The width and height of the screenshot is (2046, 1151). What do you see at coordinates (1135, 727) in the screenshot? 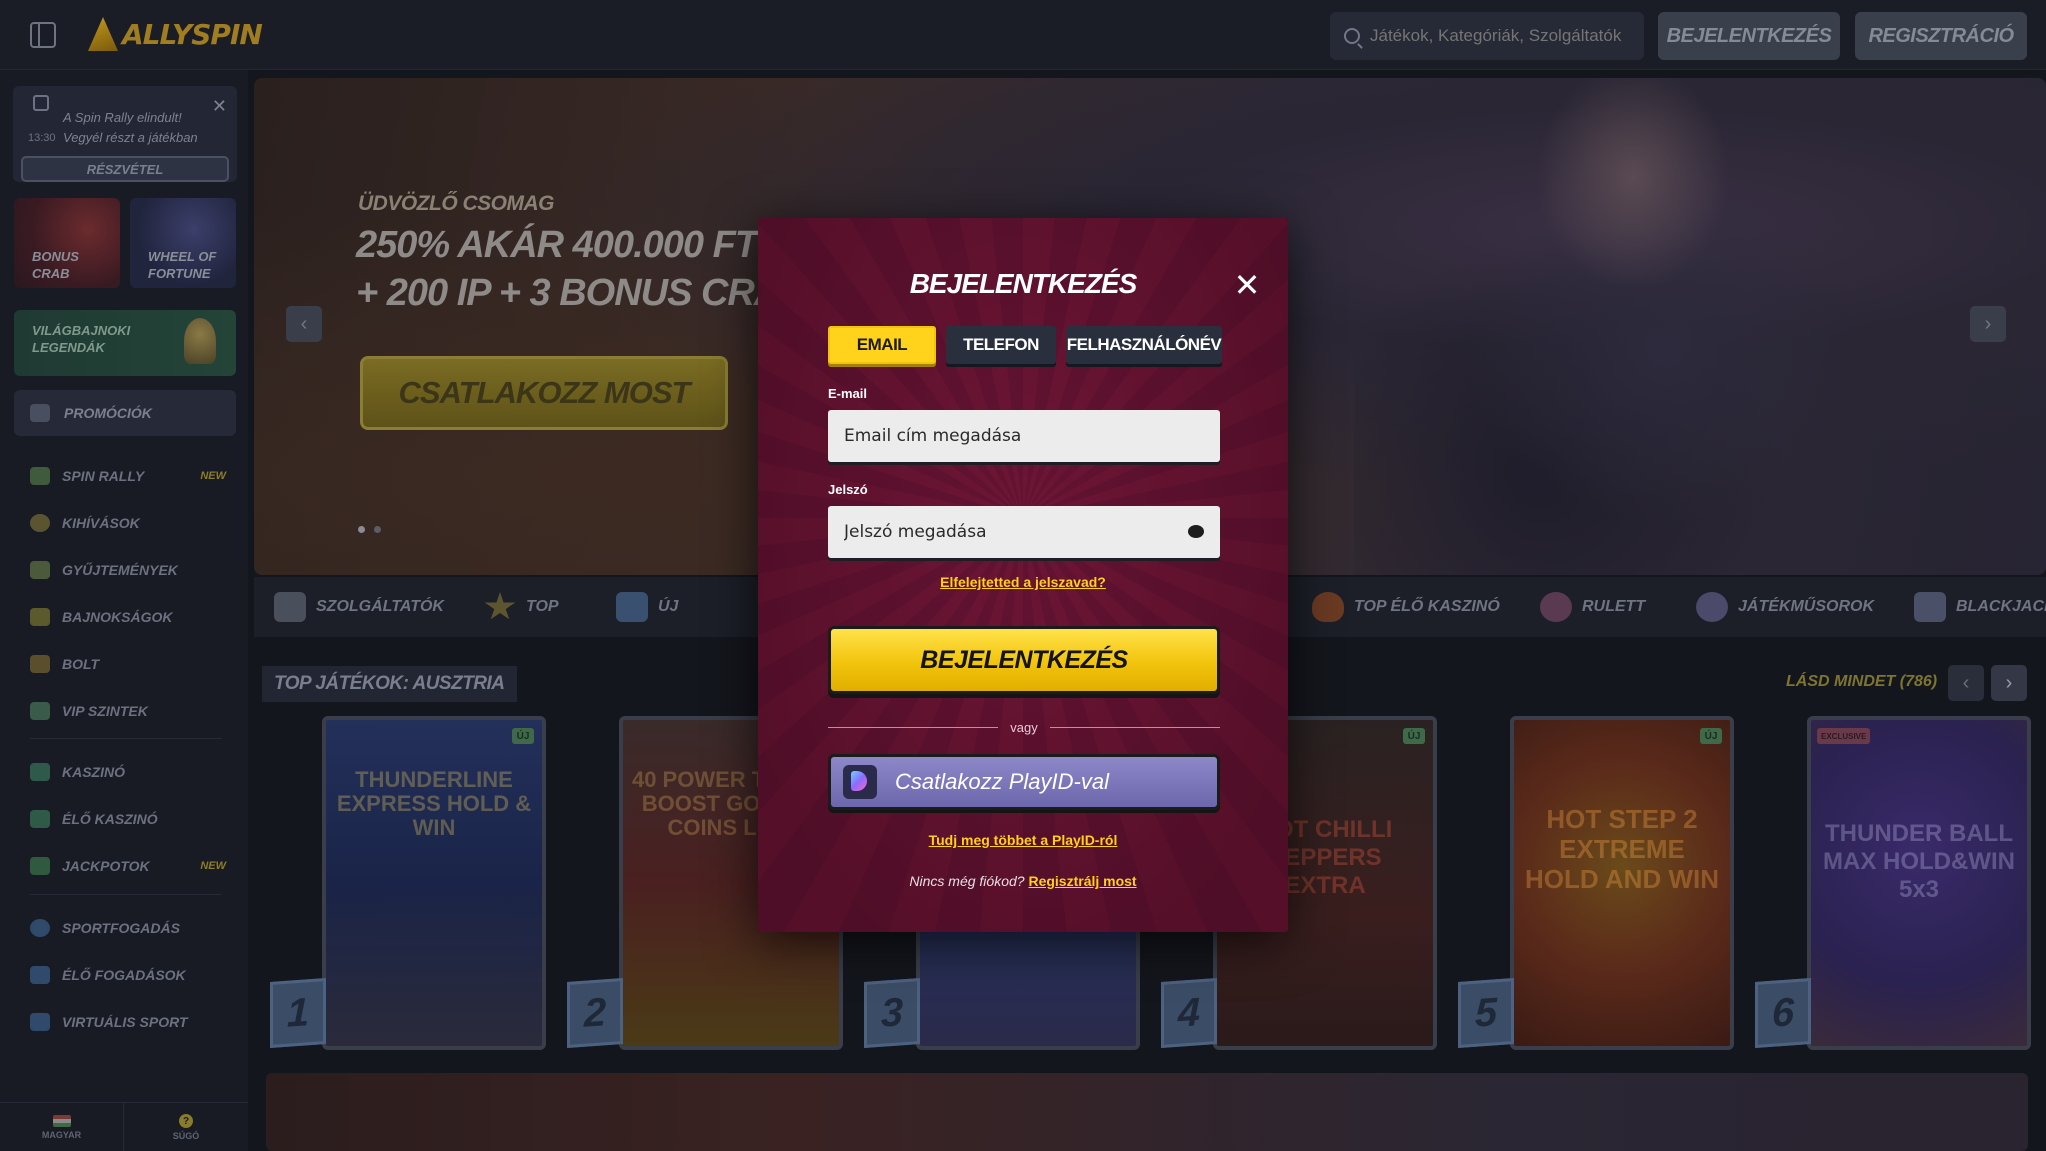
I see `divider-line` at bounding box center [1135, 727].